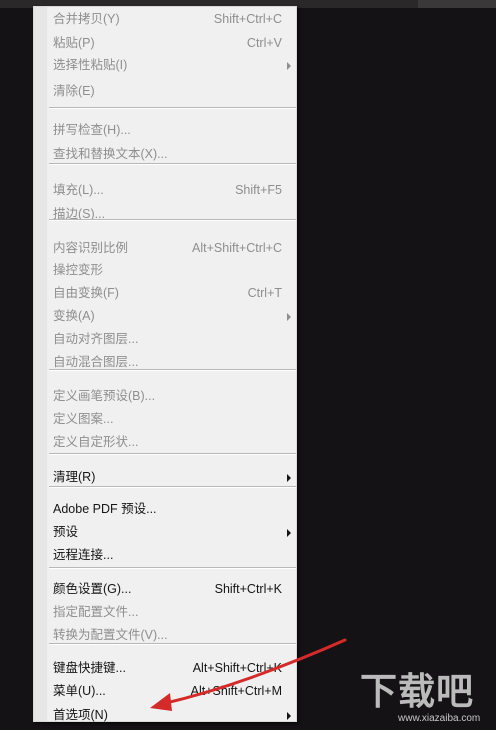  What do you see at coordinates (439, 718) in the screenshot?
I see `watermark-url: www.xiazaiba.com` at bounding box center [439, 718].